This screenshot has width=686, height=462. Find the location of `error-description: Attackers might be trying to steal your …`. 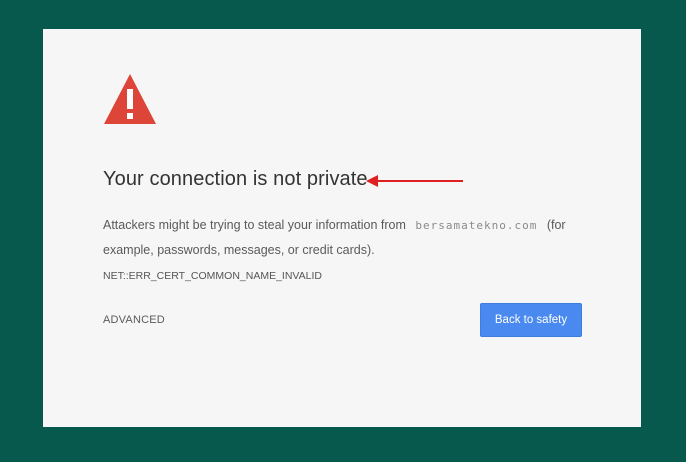

error-description: Attackers might be trying to steal your … is located at coordinates (348, 251).